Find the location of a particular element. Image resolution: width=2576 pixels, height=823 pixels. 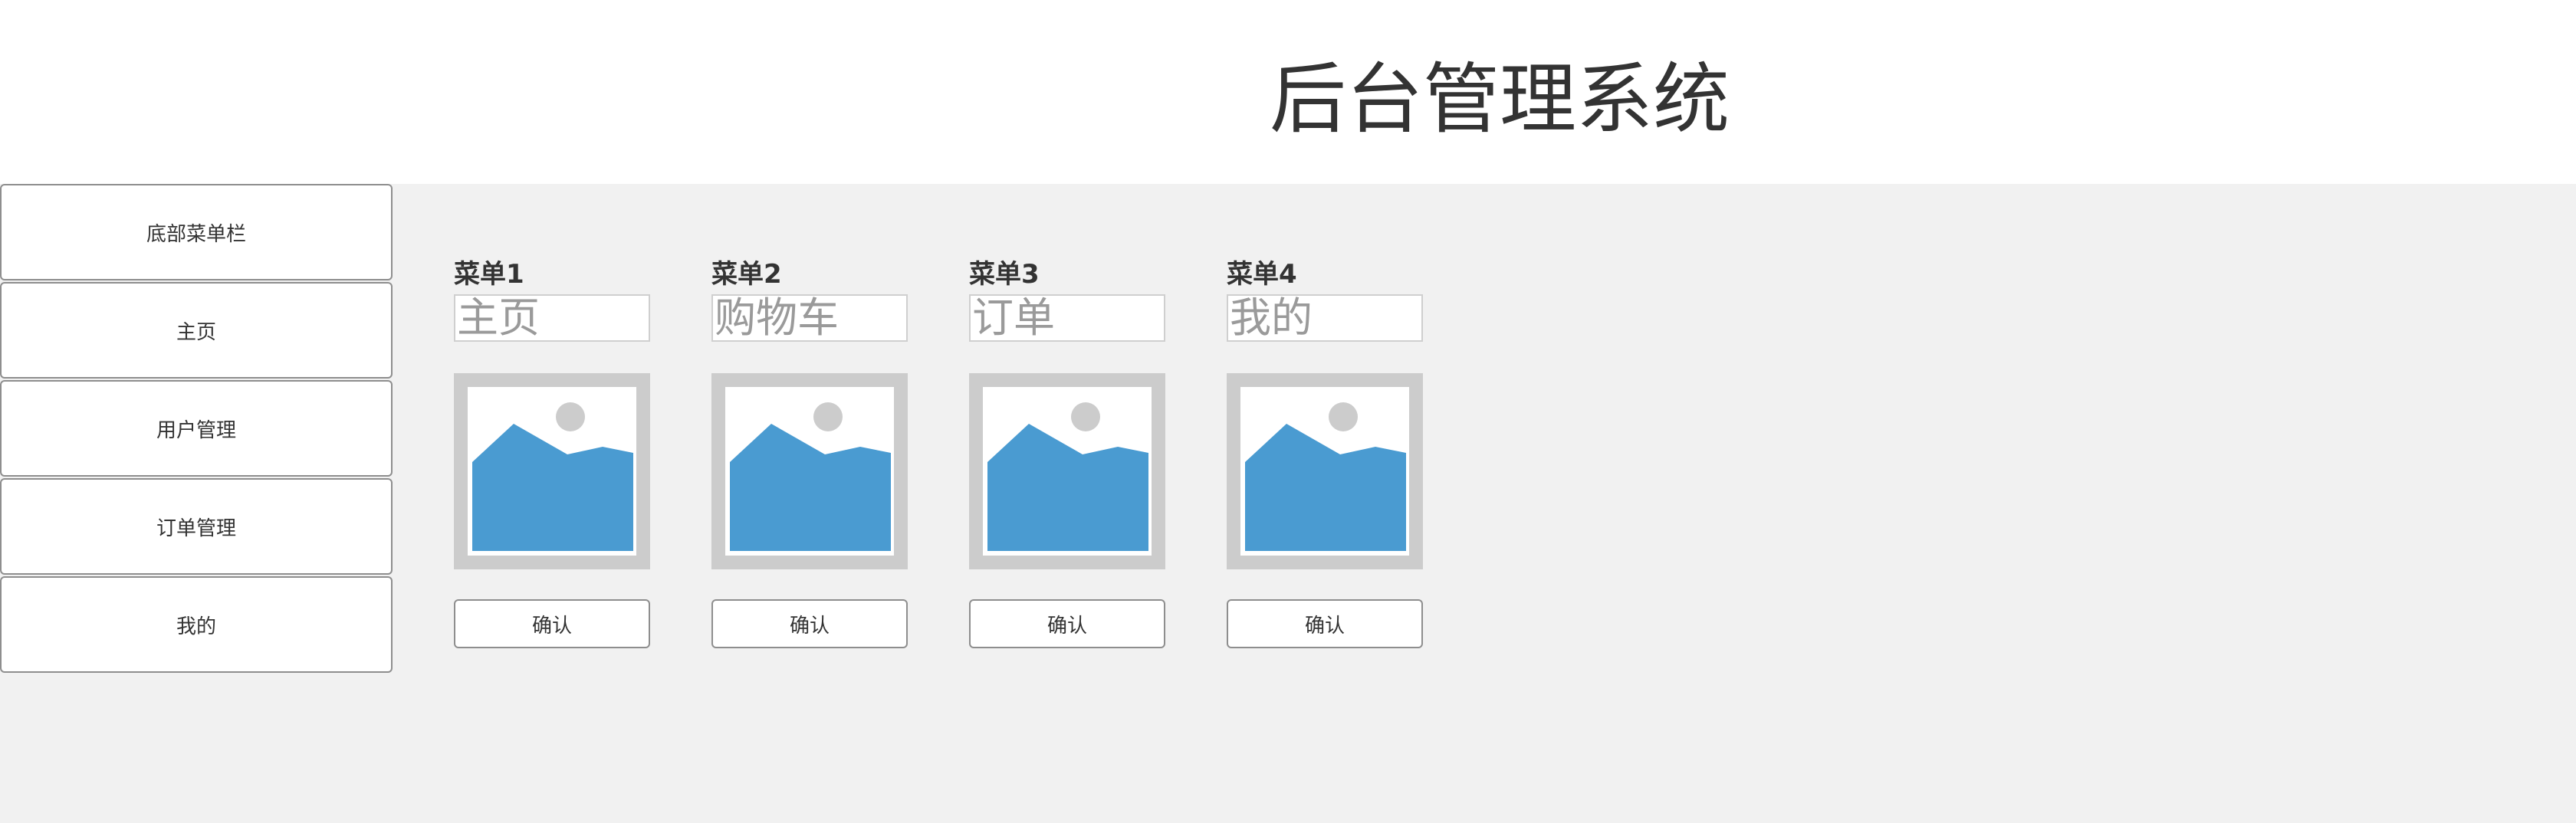

sidebar-item-label: 主页 is located at coordinates (196, 332).